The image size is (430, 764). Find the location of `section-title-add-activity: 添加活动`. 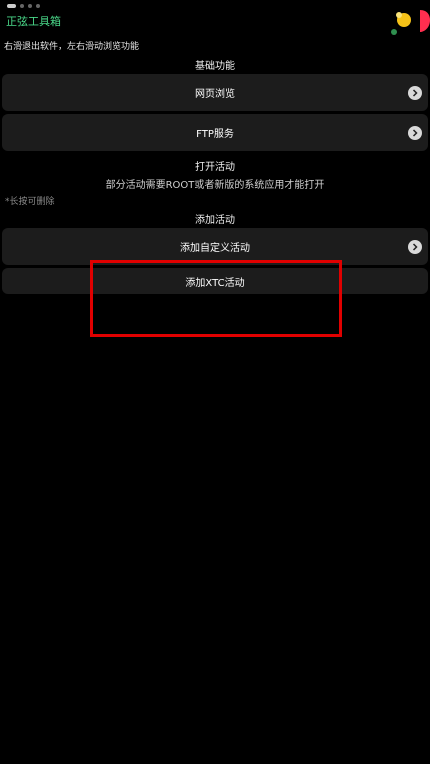

section-title-add-activity: 添加活动 is located at coordinates (215, 220).